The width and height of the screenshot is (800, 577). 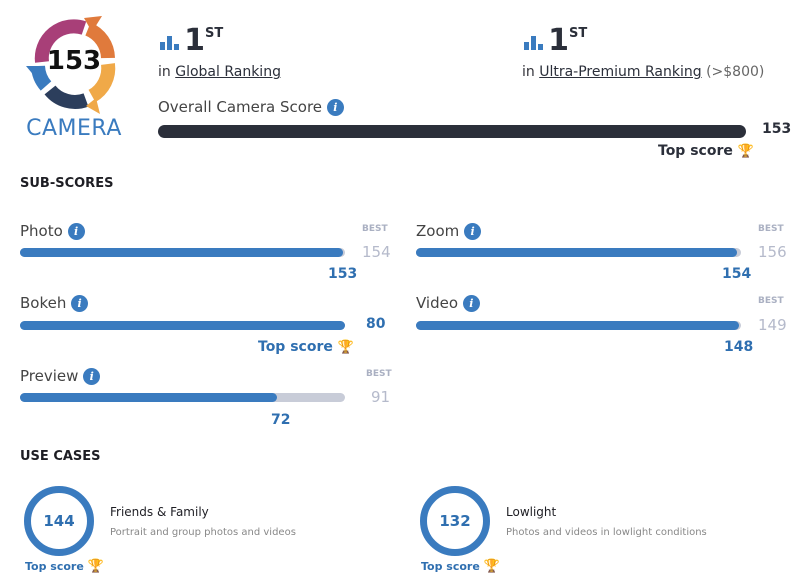 I want to click on price-range: (>$800), so click(x=735, y=72).